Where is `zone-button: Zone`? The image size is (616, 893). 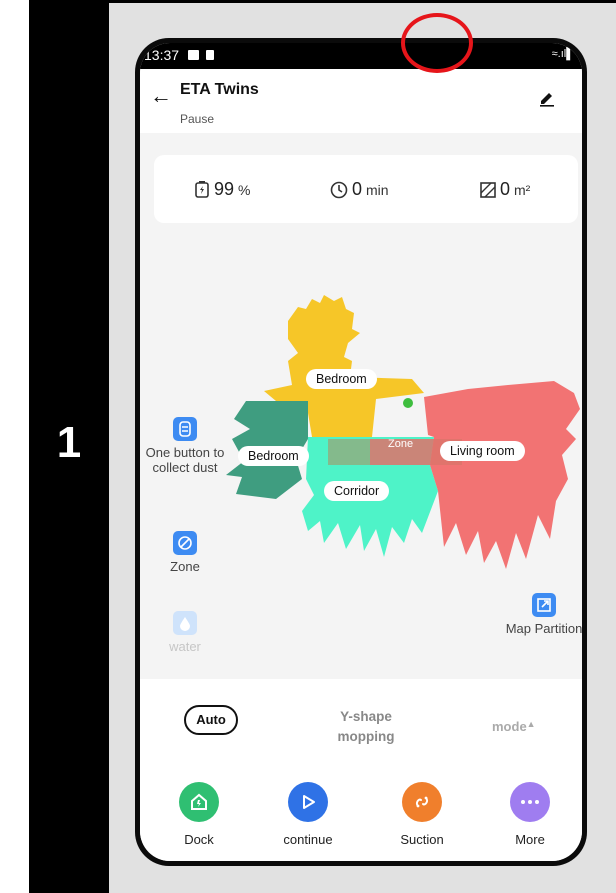
zone-button: Zone is located at coordinates (185, 552).